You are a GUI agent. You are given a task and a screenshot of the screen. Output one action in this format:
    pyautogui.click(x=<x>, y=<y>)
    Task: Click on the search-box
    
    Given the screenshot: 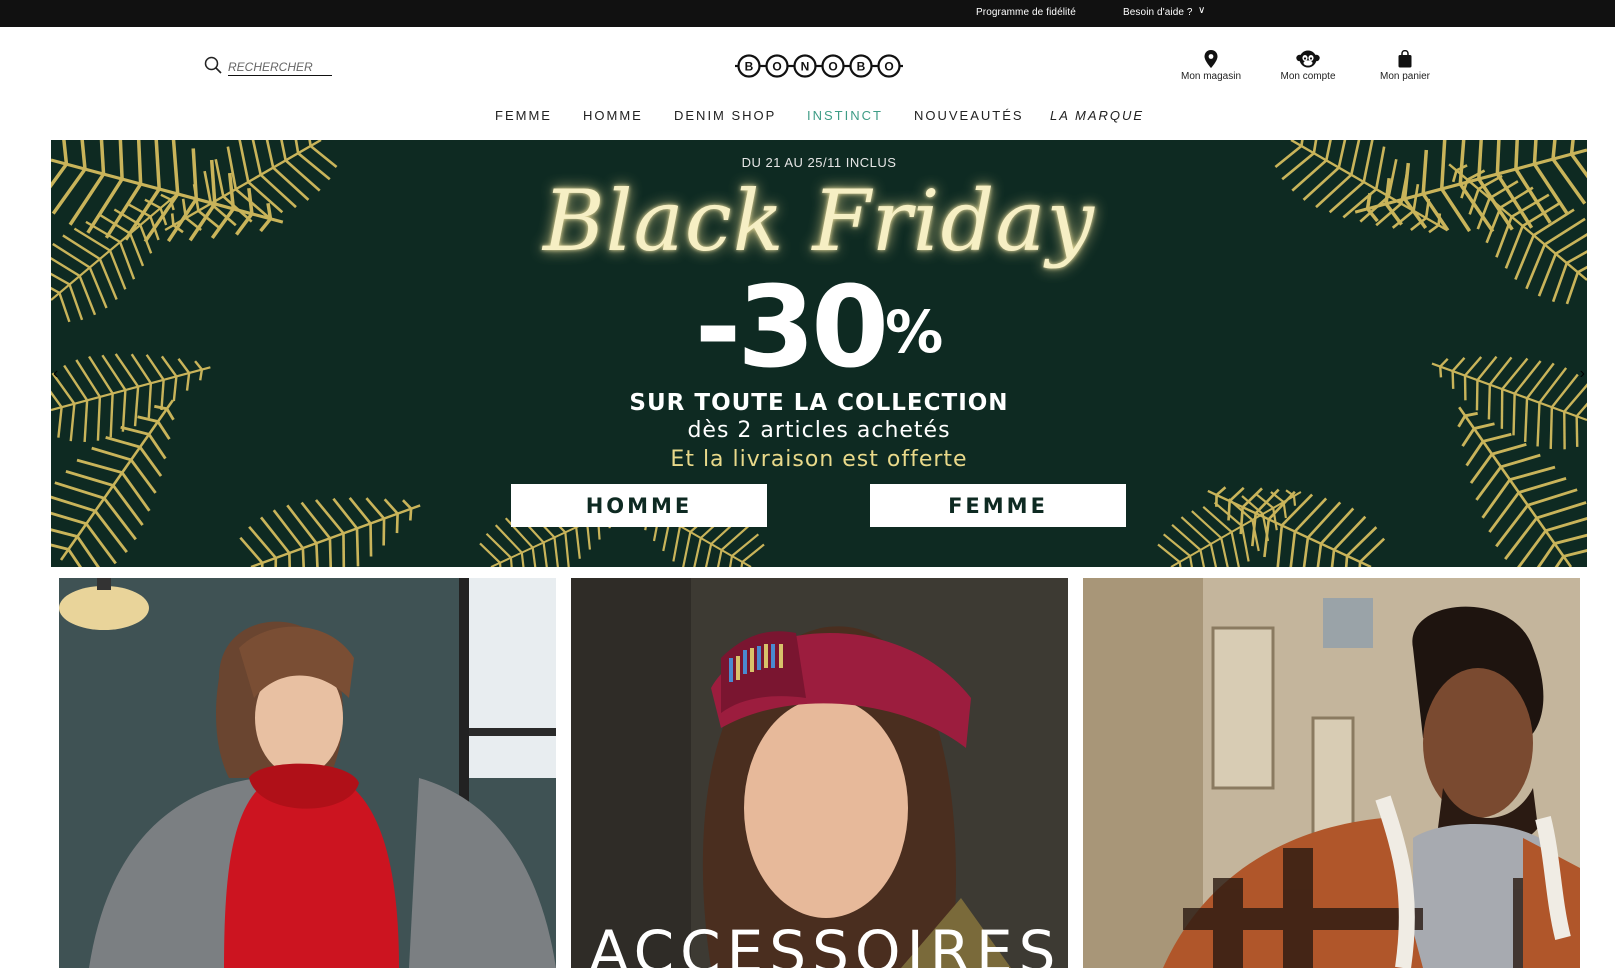 What is the action you would take?
    pyautogui.click(x=269, y=66)
    